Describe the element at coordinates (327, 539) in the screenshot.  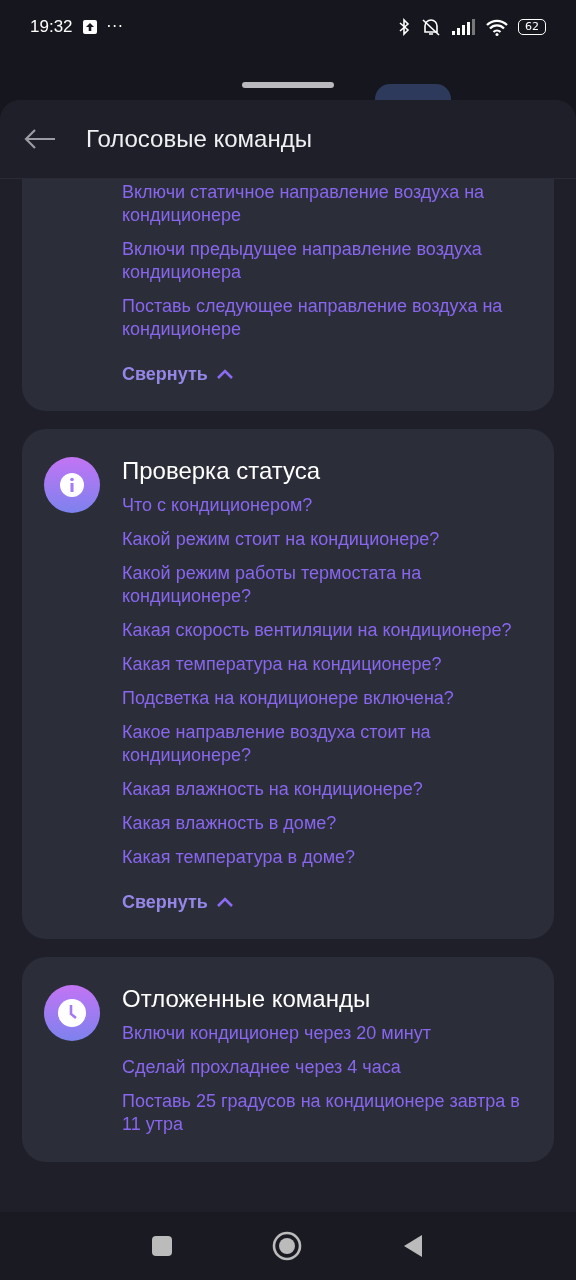
I see `command-link: Какой режим стоит на кондиционере?` at that location.